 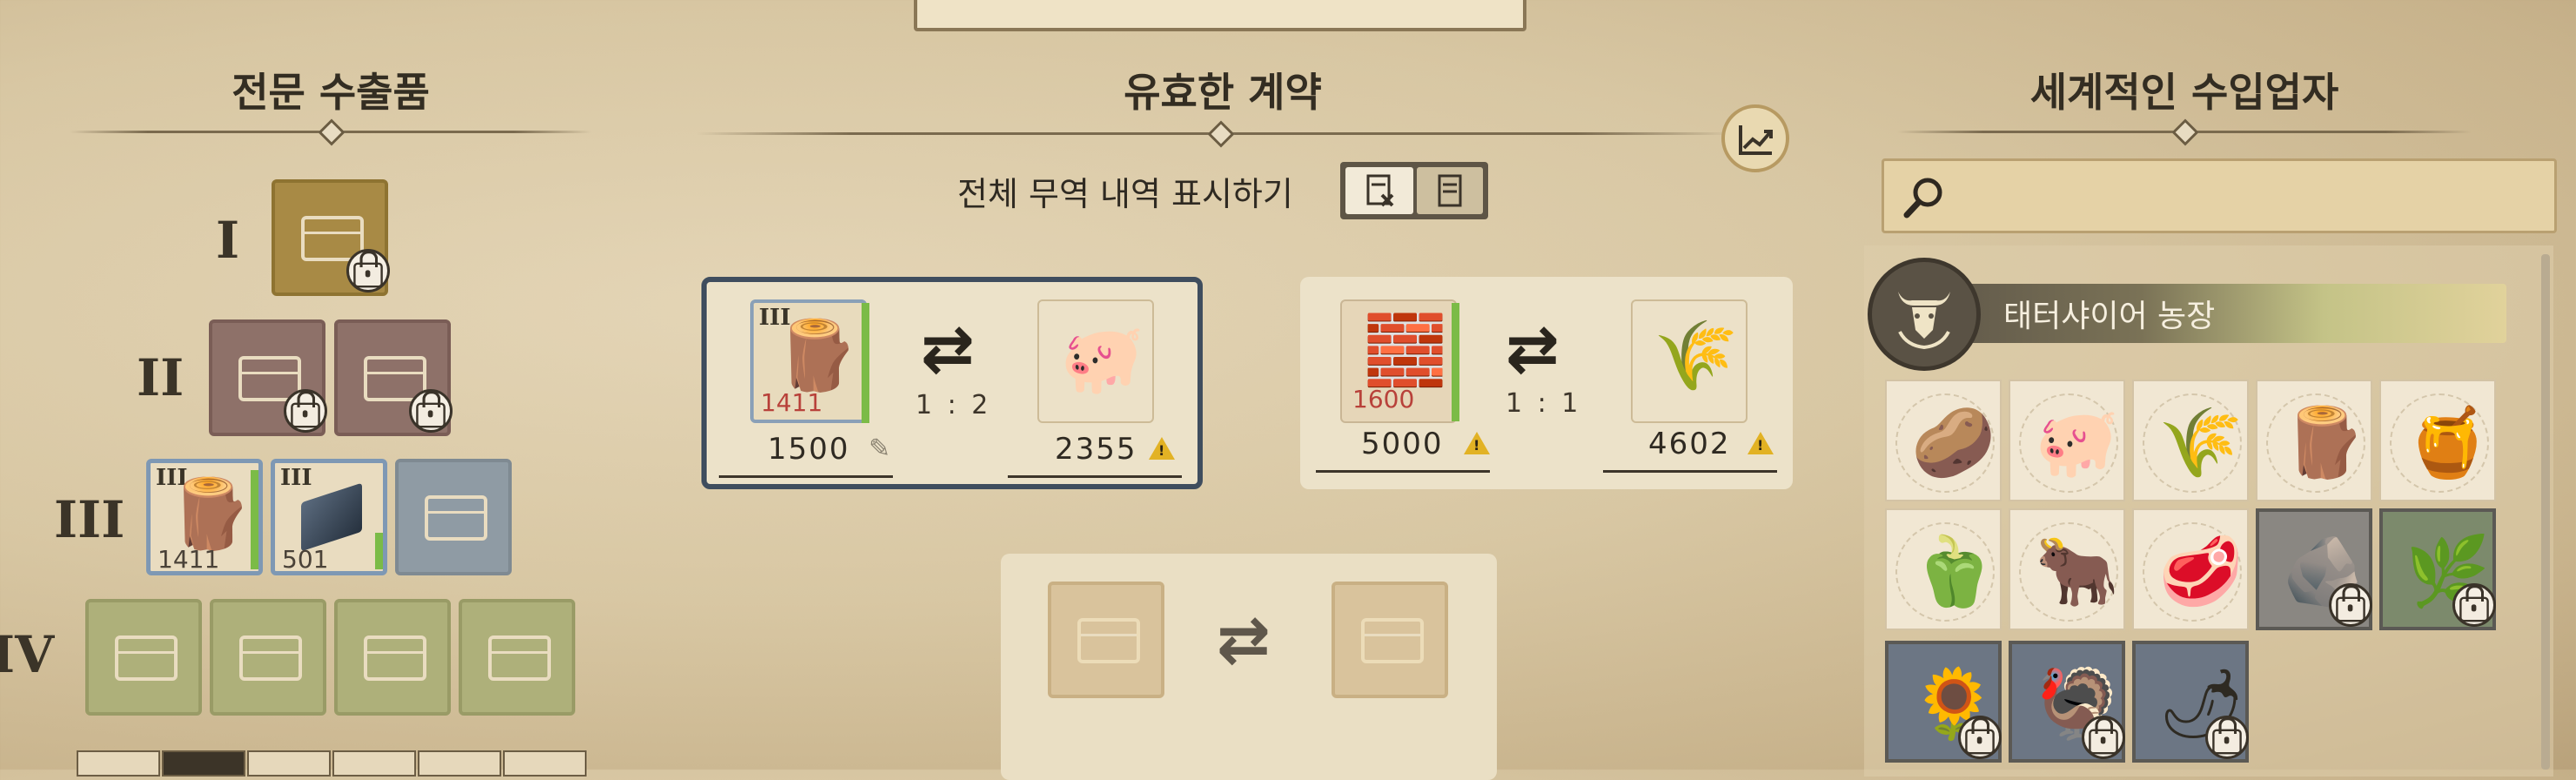 I want to click on importer-emblem, so click(x=1924, y=314).